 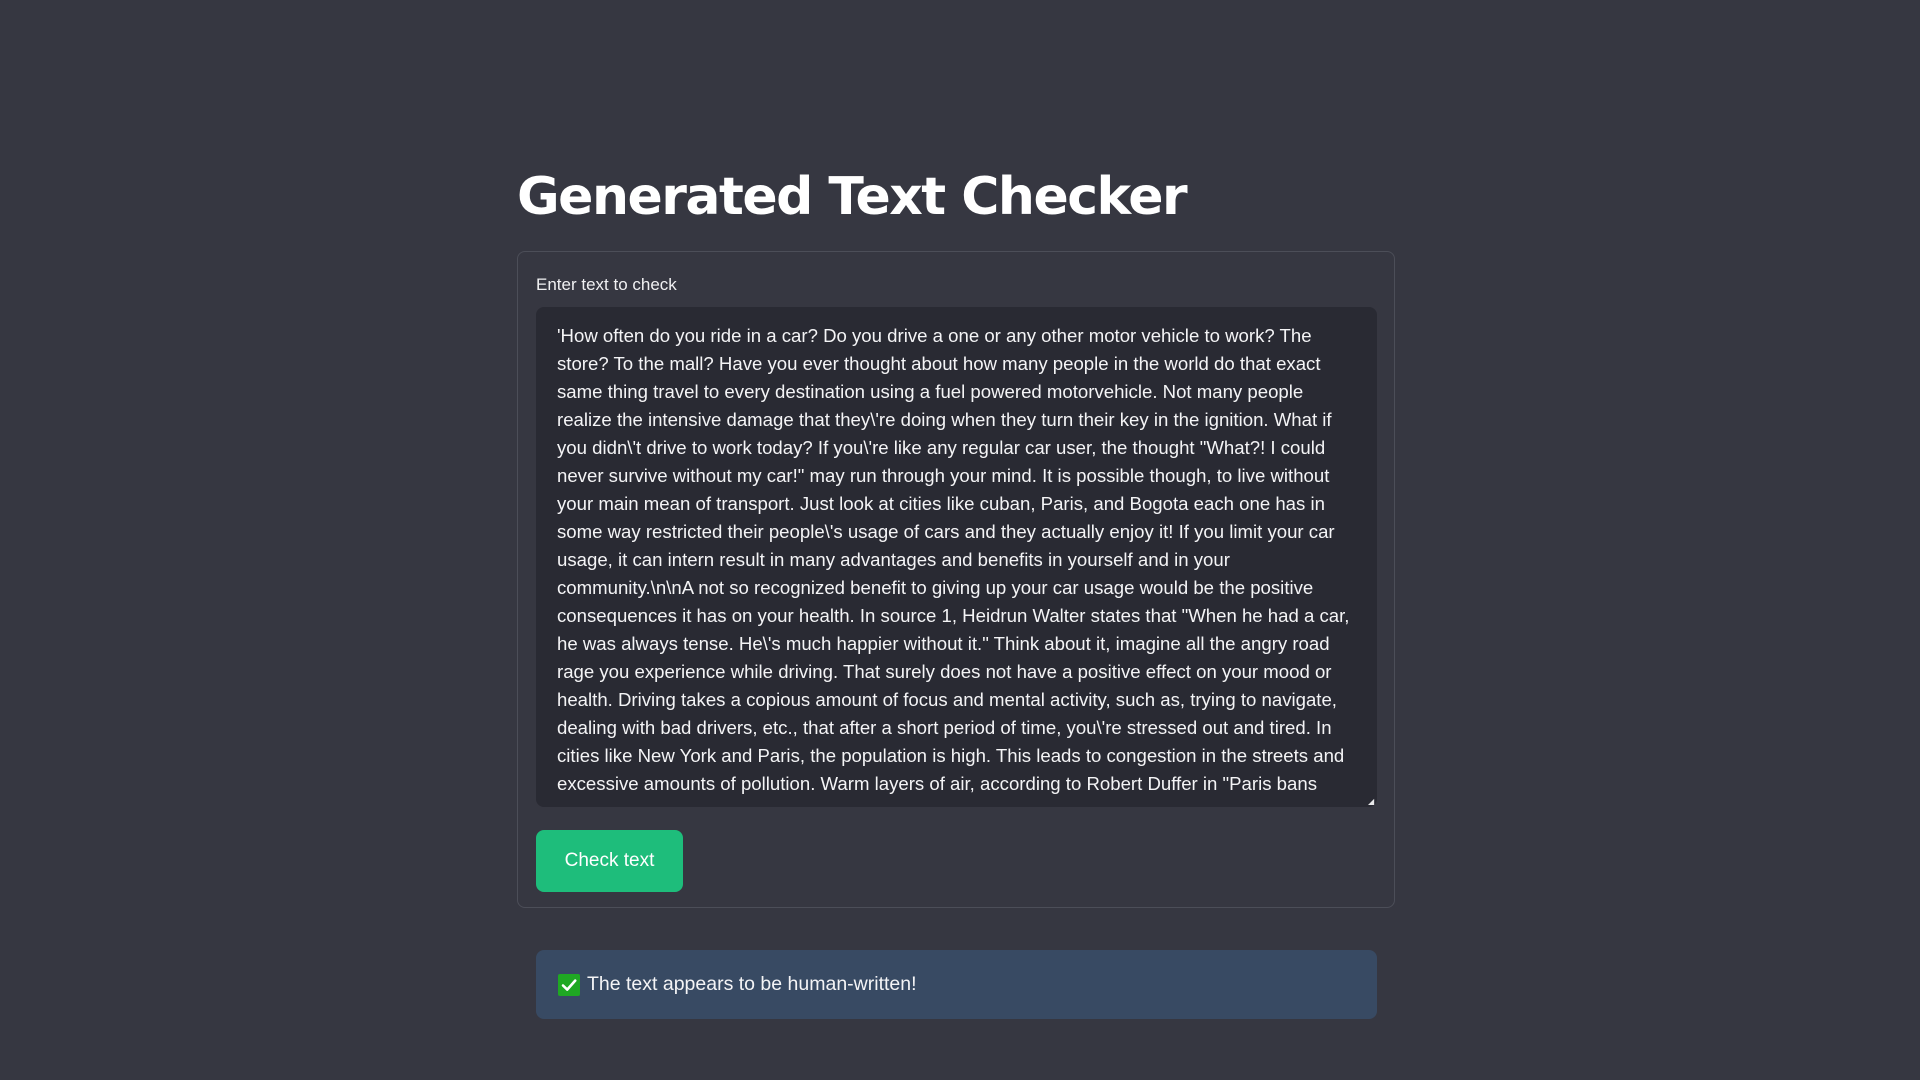 What do you see at coordinates (956, 984) in the screenshot?
I see `result-message: The text appears to be human-written!` at bounding box center [956, 984].